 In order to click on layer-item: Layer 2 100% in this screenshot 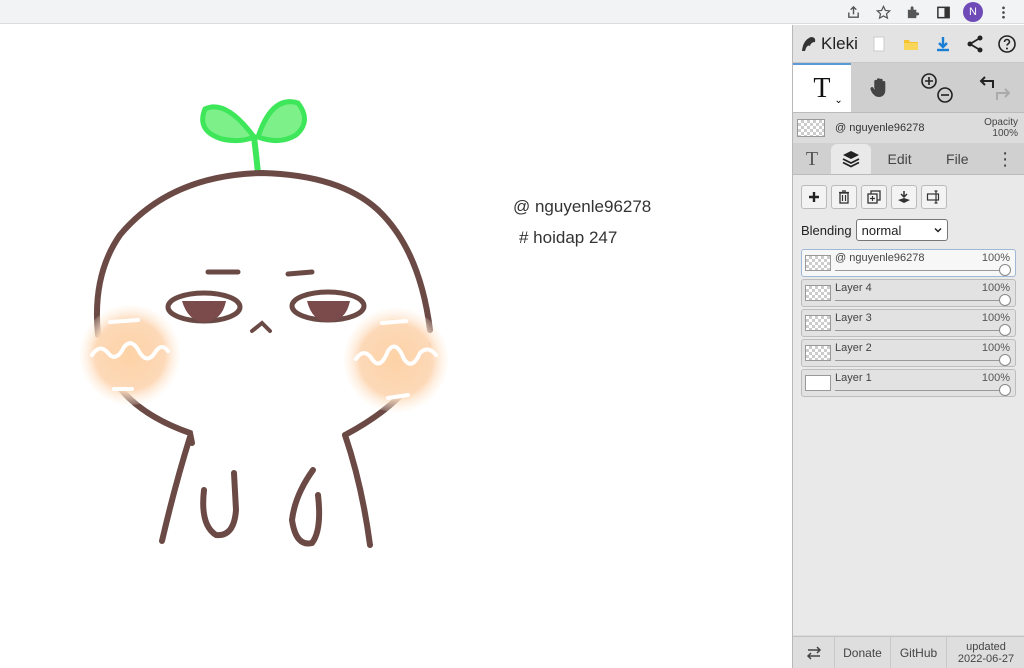, I will do `click(908, 353)`.